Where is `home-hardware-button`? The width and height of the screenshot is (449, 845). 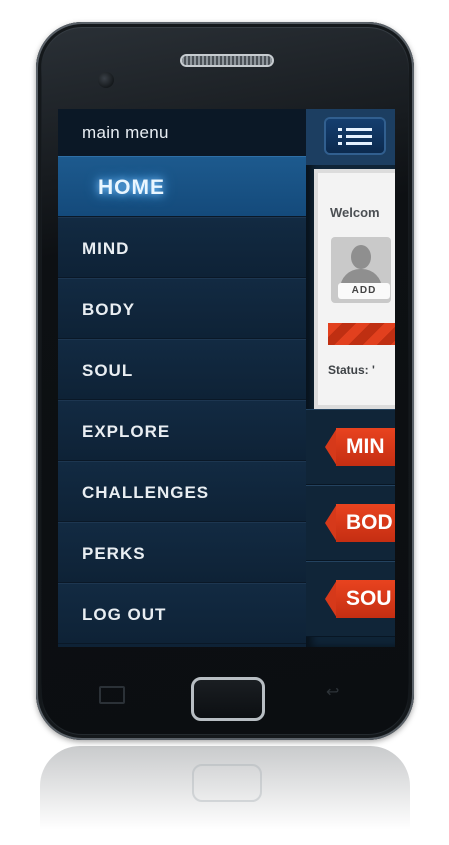
home-hardware-button is located at coordinates (228, 699).